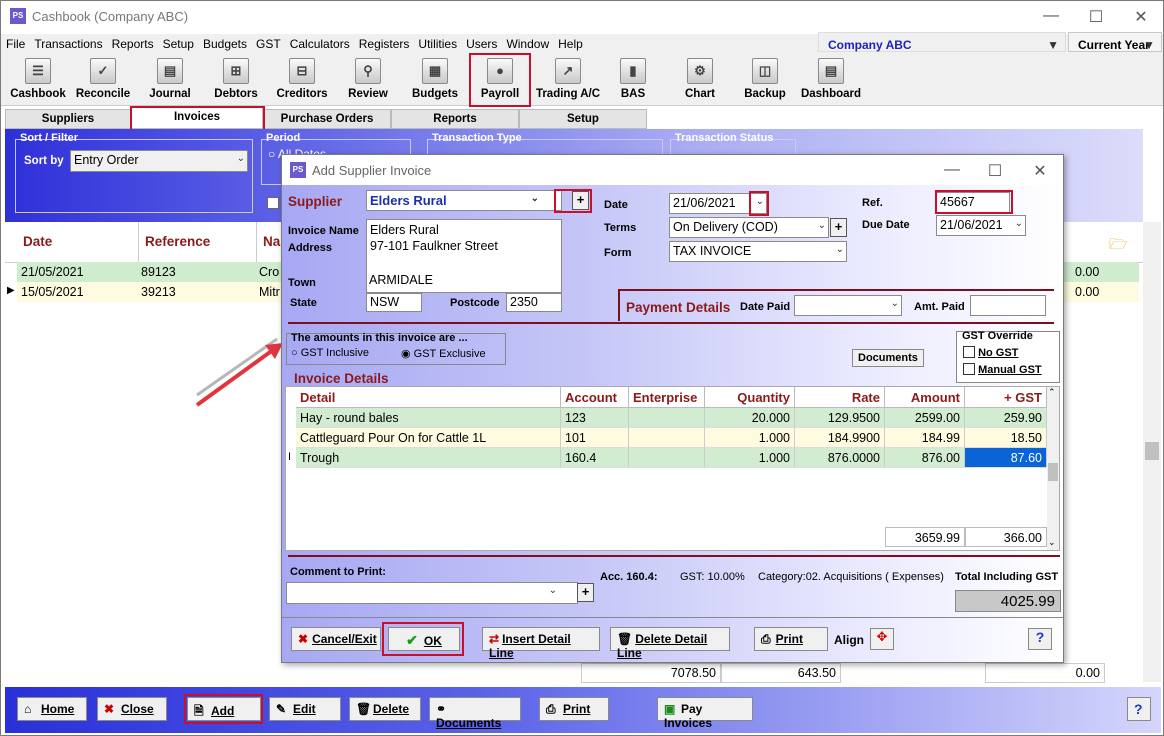  Describe the element at coordinates (78, 242) in the screenshot. I see `col-date: Date` at that location.